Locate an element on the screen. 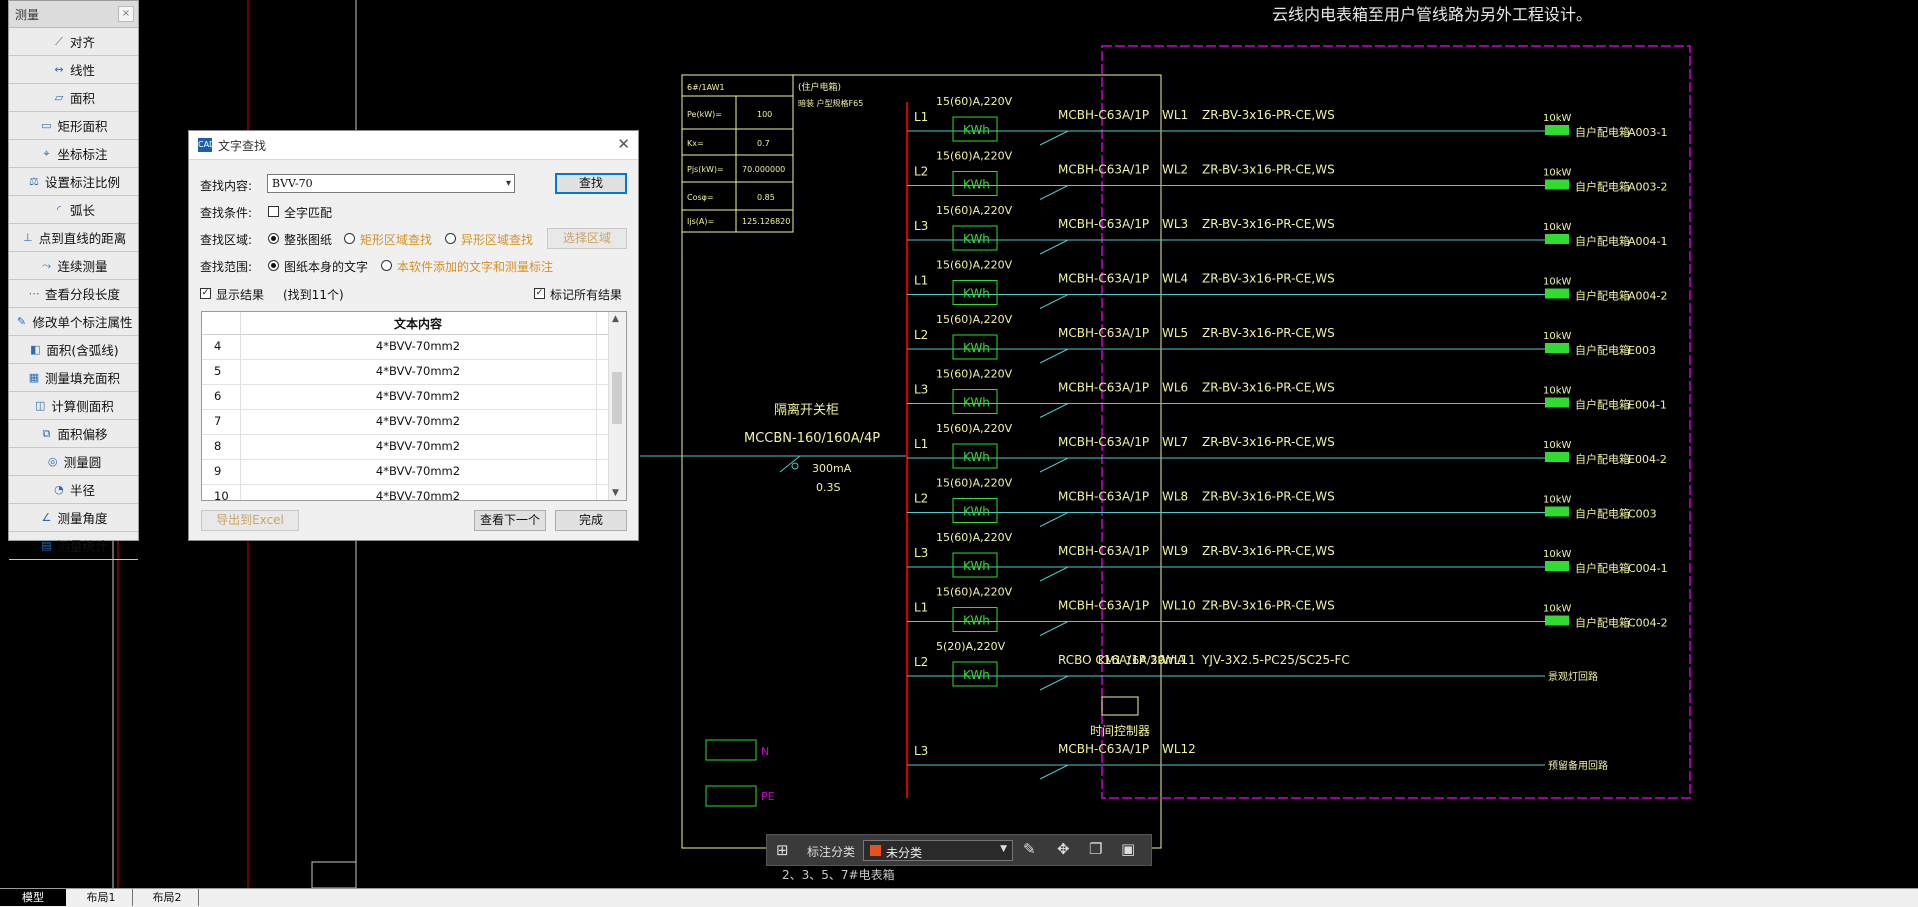 The image size is (1918, 907). measure-tool-item: ⊥ 点到直线的距离 is located at coordinates (73, 238).